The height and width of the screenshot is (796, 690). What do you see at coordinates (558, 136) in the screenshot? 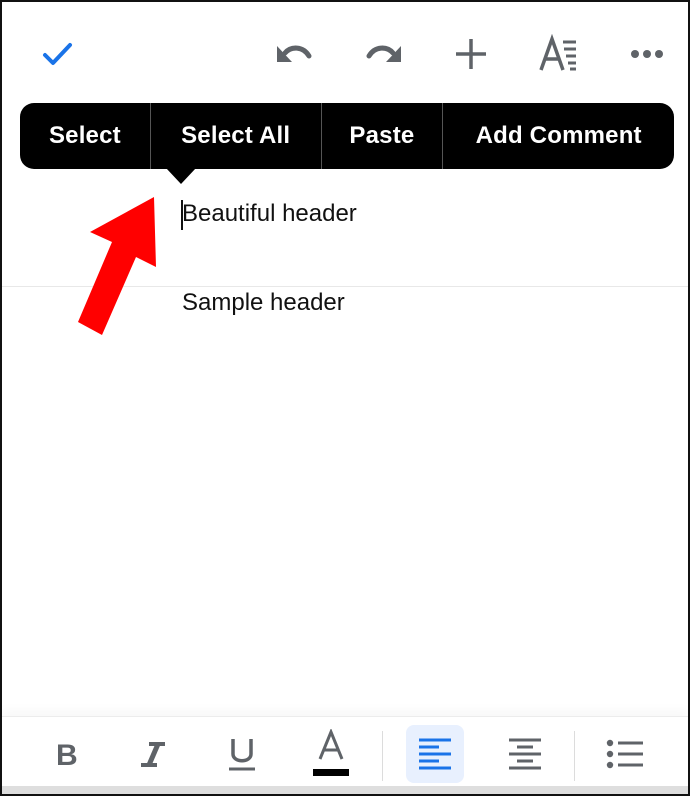
I see `menu-item-add-comment: Add Comment` at bounding box center [558, 136].